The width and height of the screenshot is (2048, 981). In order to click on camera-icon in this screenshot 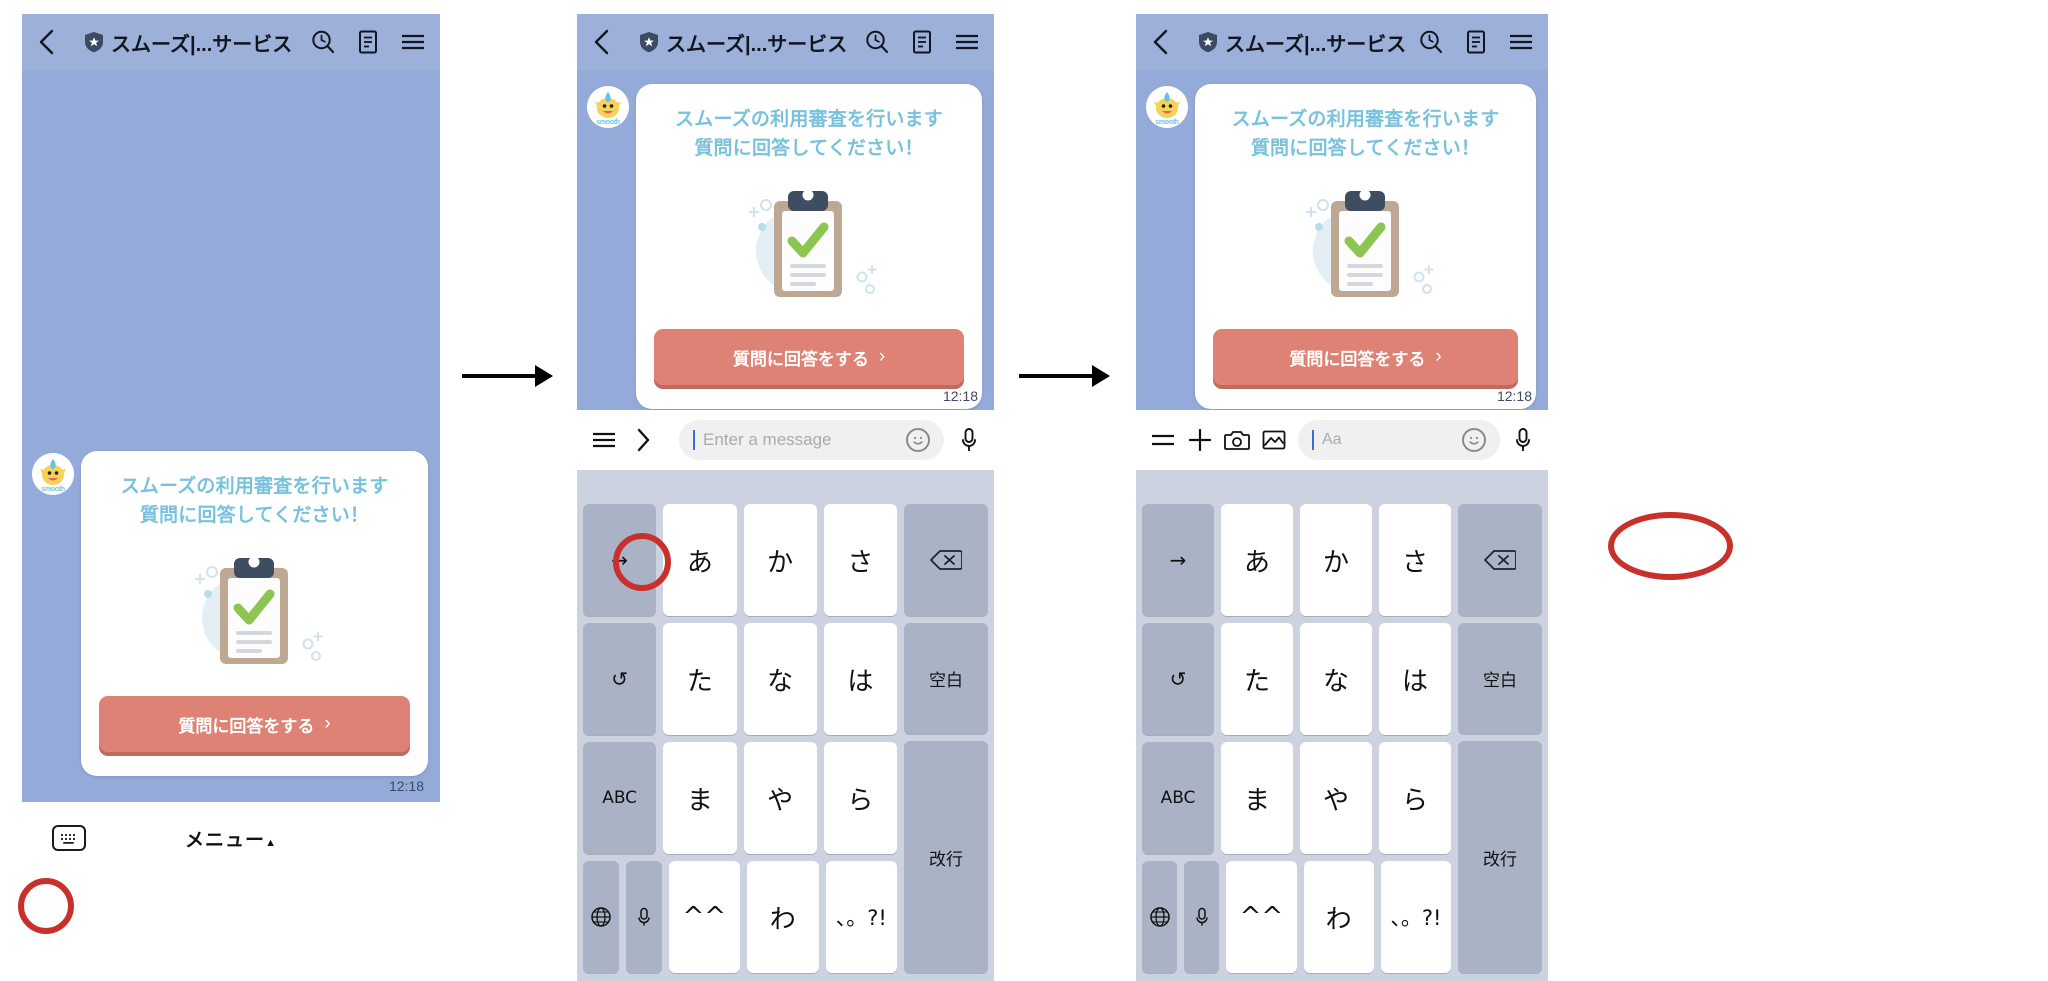, I will do `click(1237, 440)`.